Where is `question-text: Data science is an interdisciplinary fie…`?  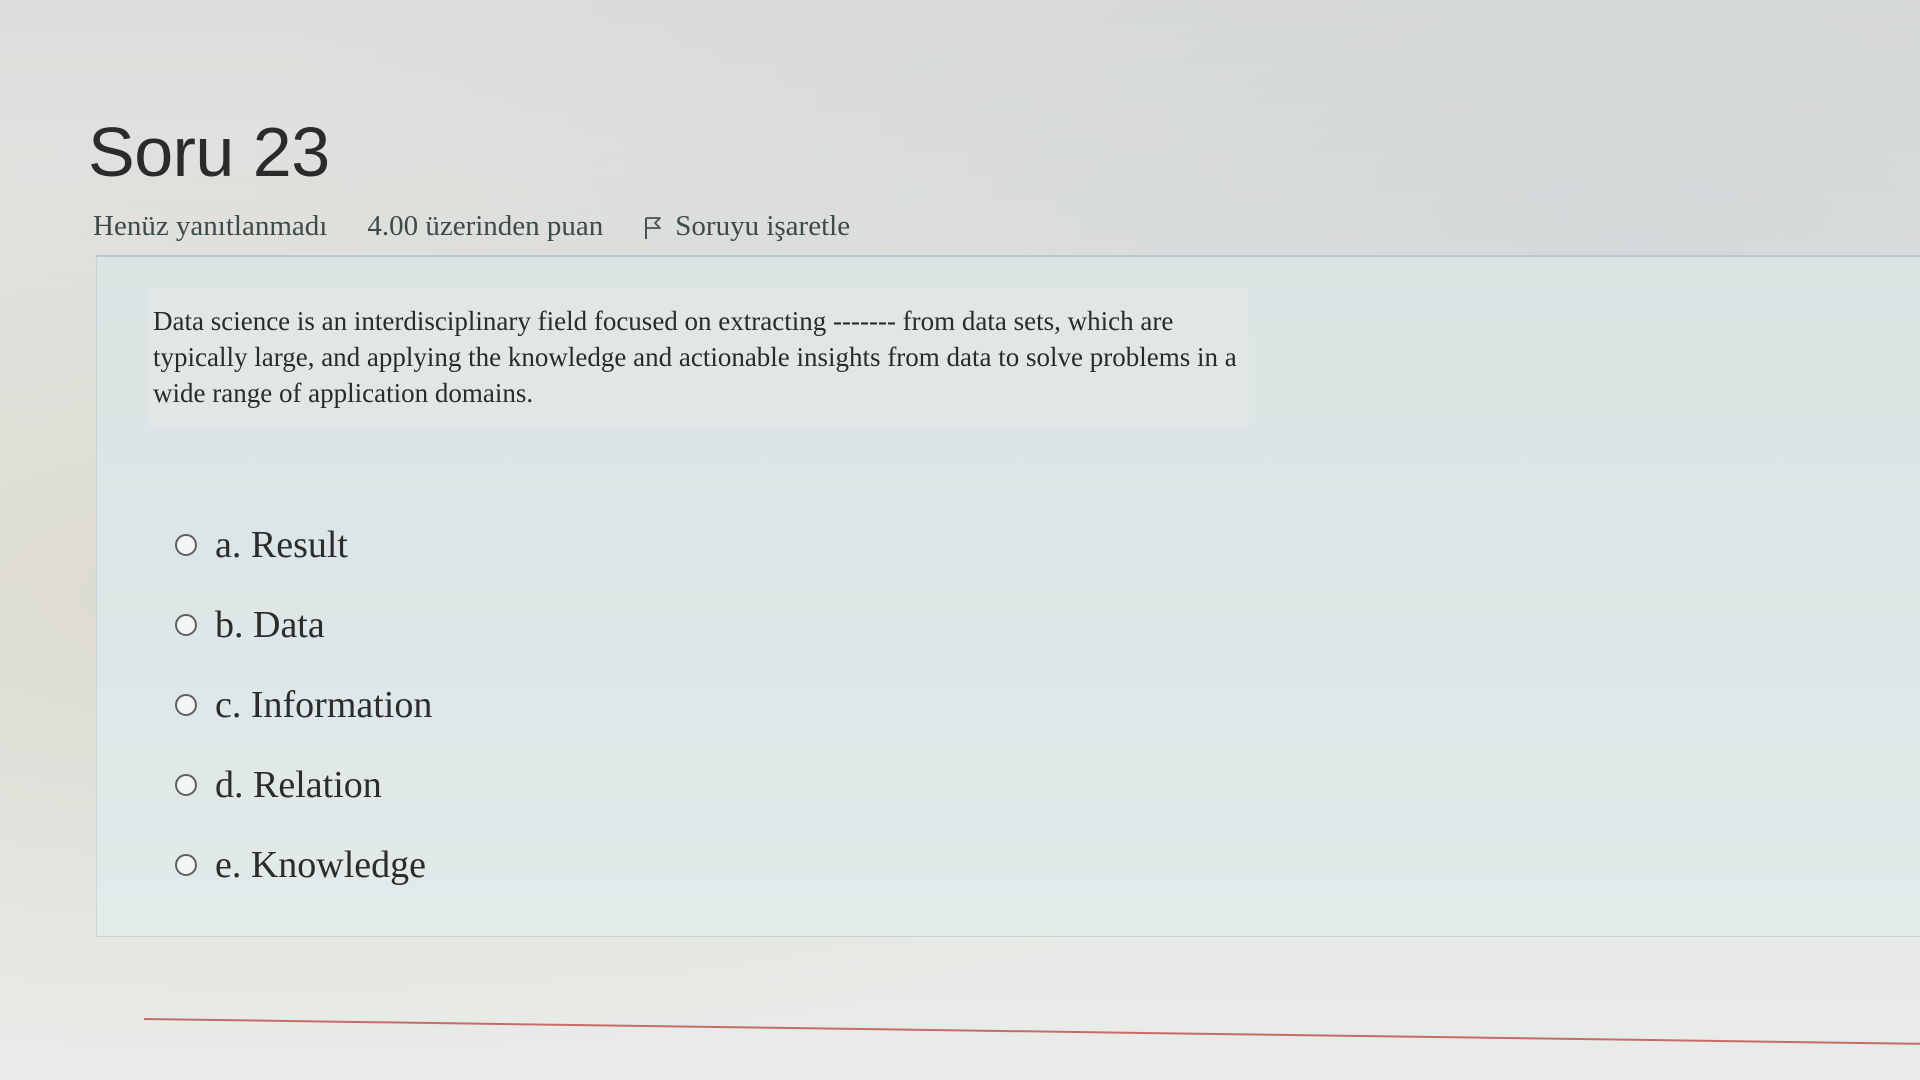
question-text: Data science is an interdisciplinary fie… is located at coordinates (699, 358).